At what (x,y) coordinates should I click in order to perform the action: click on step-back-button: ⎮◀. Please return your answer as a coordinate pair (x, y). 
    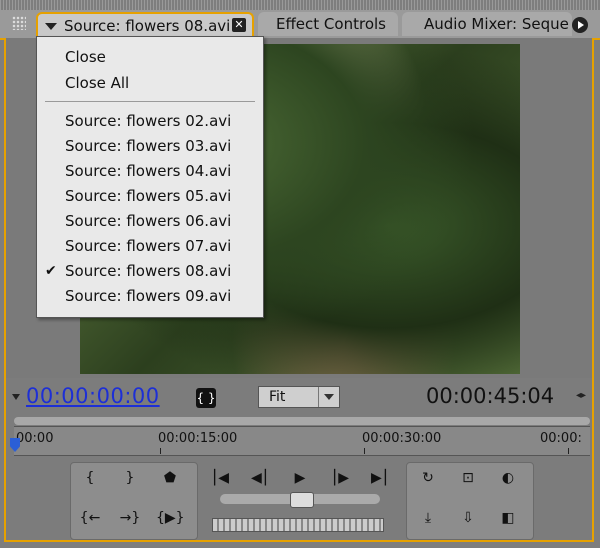
    Looking at the image, I should click on (220, 478).